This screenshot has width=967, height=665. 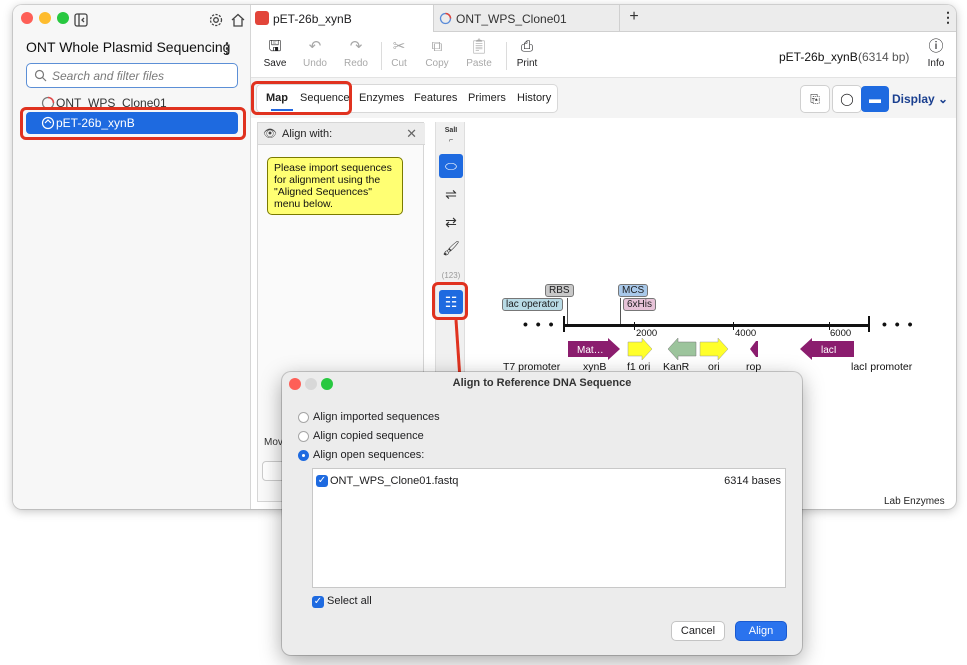 I want to click on close-window-button, so click(x=27, y=18).